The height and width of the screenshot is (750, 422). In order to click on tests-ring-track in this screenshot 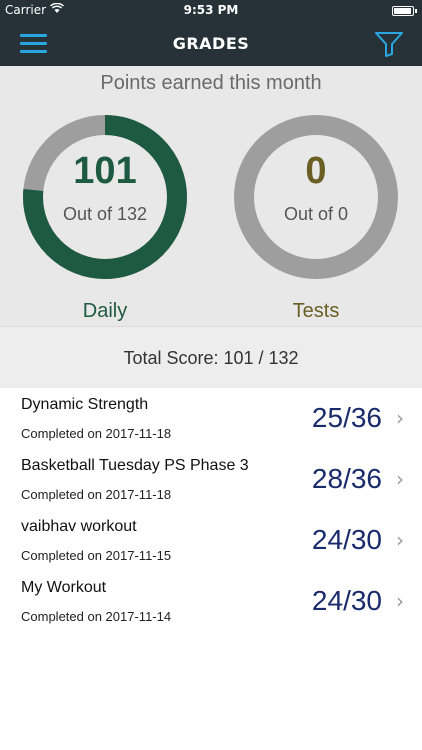, I will do `click(316, 197)`.